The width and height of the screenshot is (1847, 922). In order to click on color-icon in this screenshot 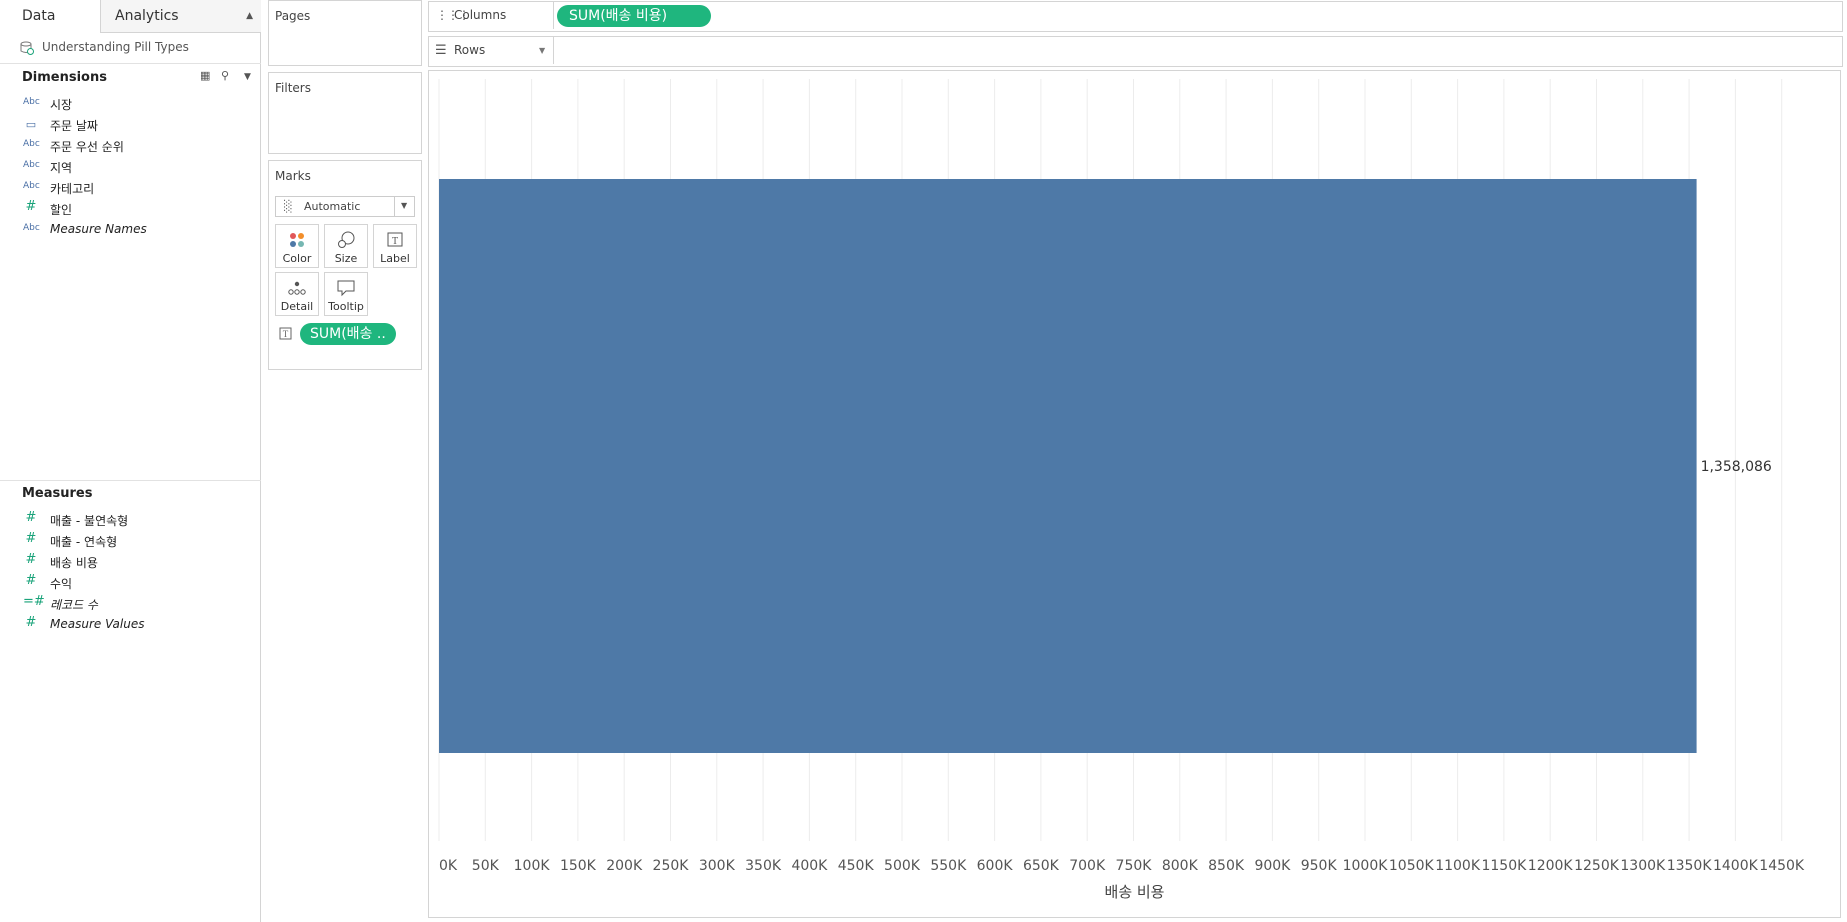, I will do `click(297, 240)`.